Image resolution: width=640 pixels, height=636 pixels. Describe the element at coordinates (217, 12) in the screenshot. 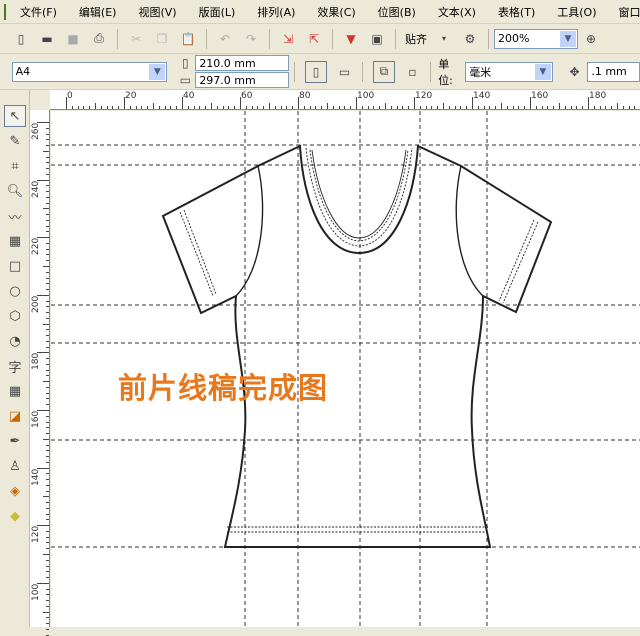

I see `menu-layout: 版面(L)` at that location.